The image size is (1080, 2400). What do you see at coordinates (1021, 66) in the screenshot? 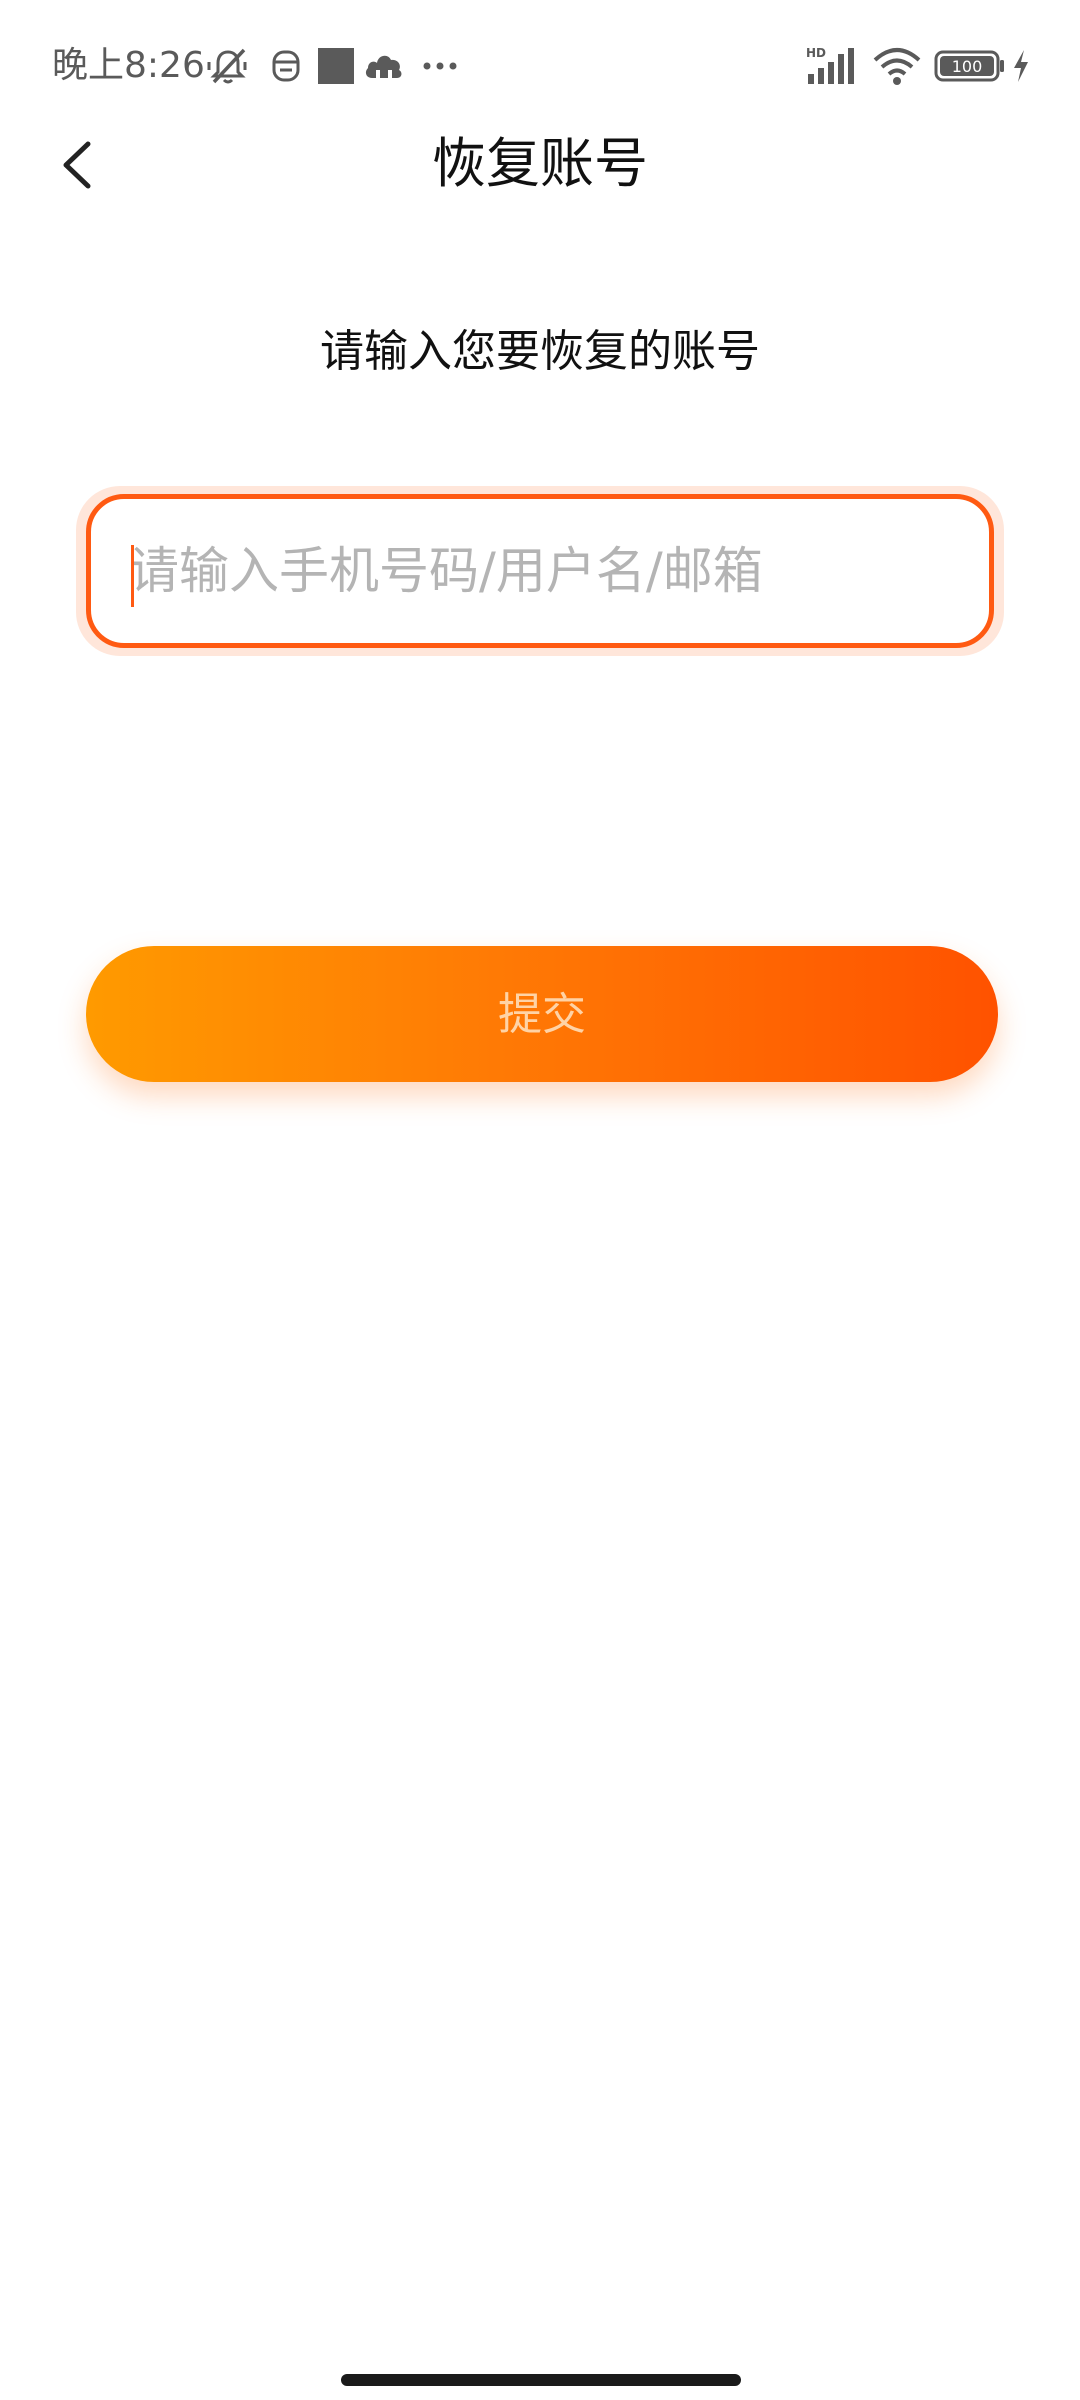
I see `charging-icon` at bounding box center [1021, 66].